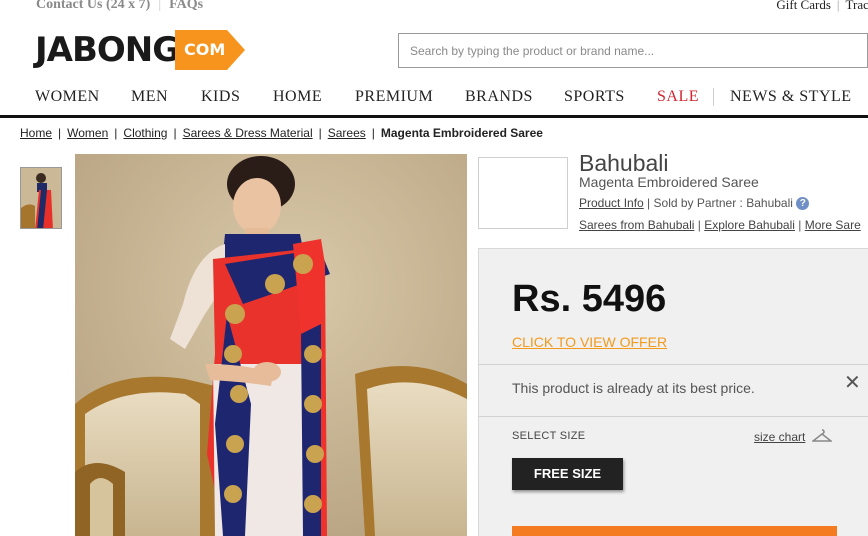 The height and width of the screenshot is (536, 868). I want to click on breadcrumb-home: Home, so click(36, 133).